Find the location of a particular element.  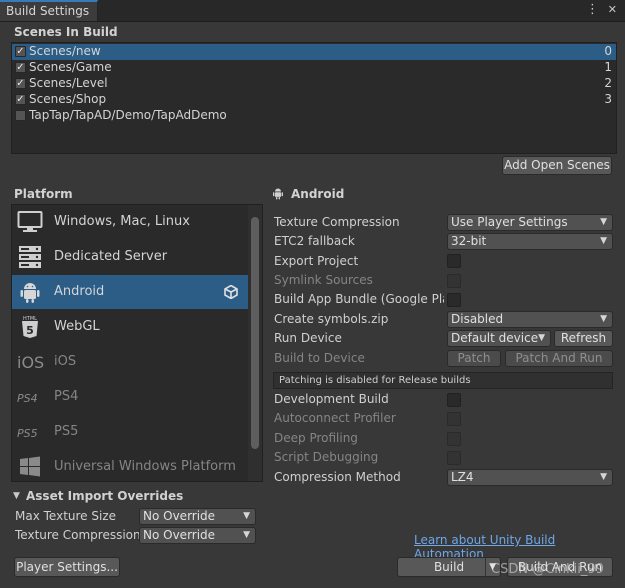

android-icon is located at coordinates (30, 292).